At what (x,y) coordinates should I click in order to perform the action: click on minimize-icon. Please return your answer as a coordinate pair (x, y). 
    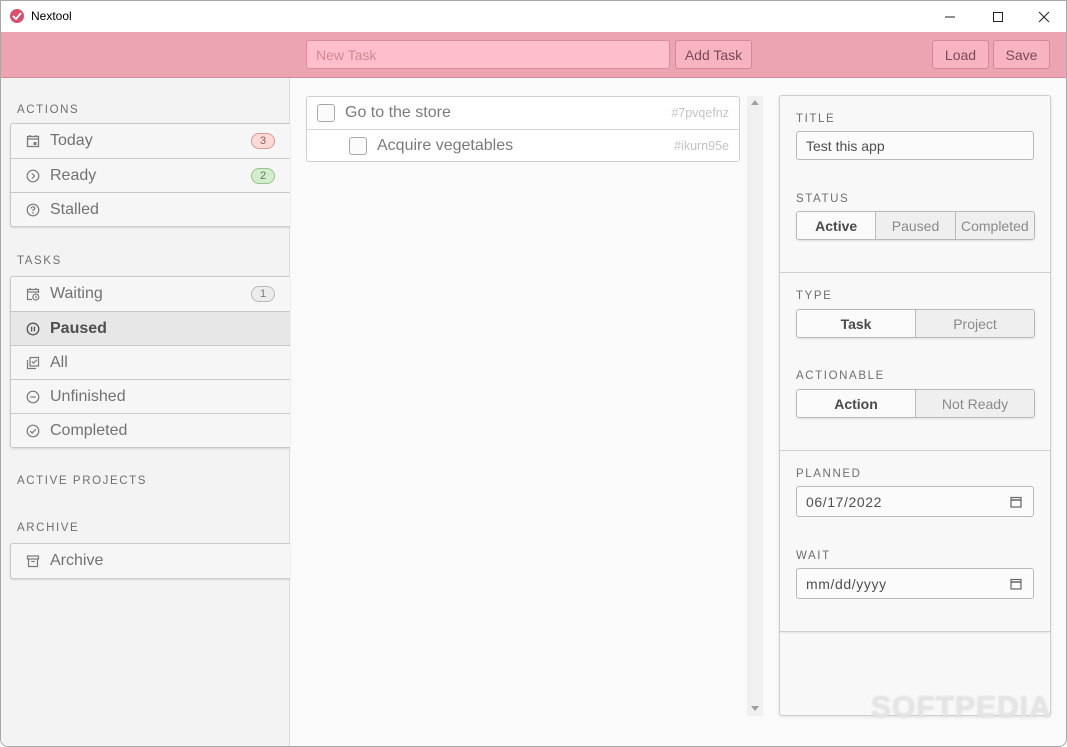
    Looking at the image, I should click on (950, 16).